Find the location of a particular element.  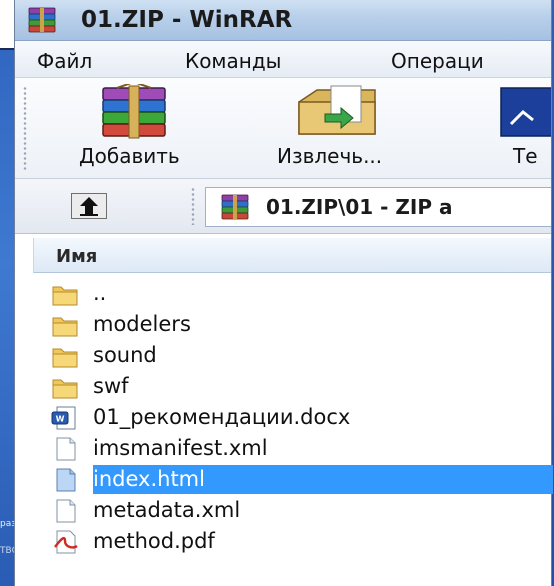

up-arrow-icon is located at coordinates (89, 206).